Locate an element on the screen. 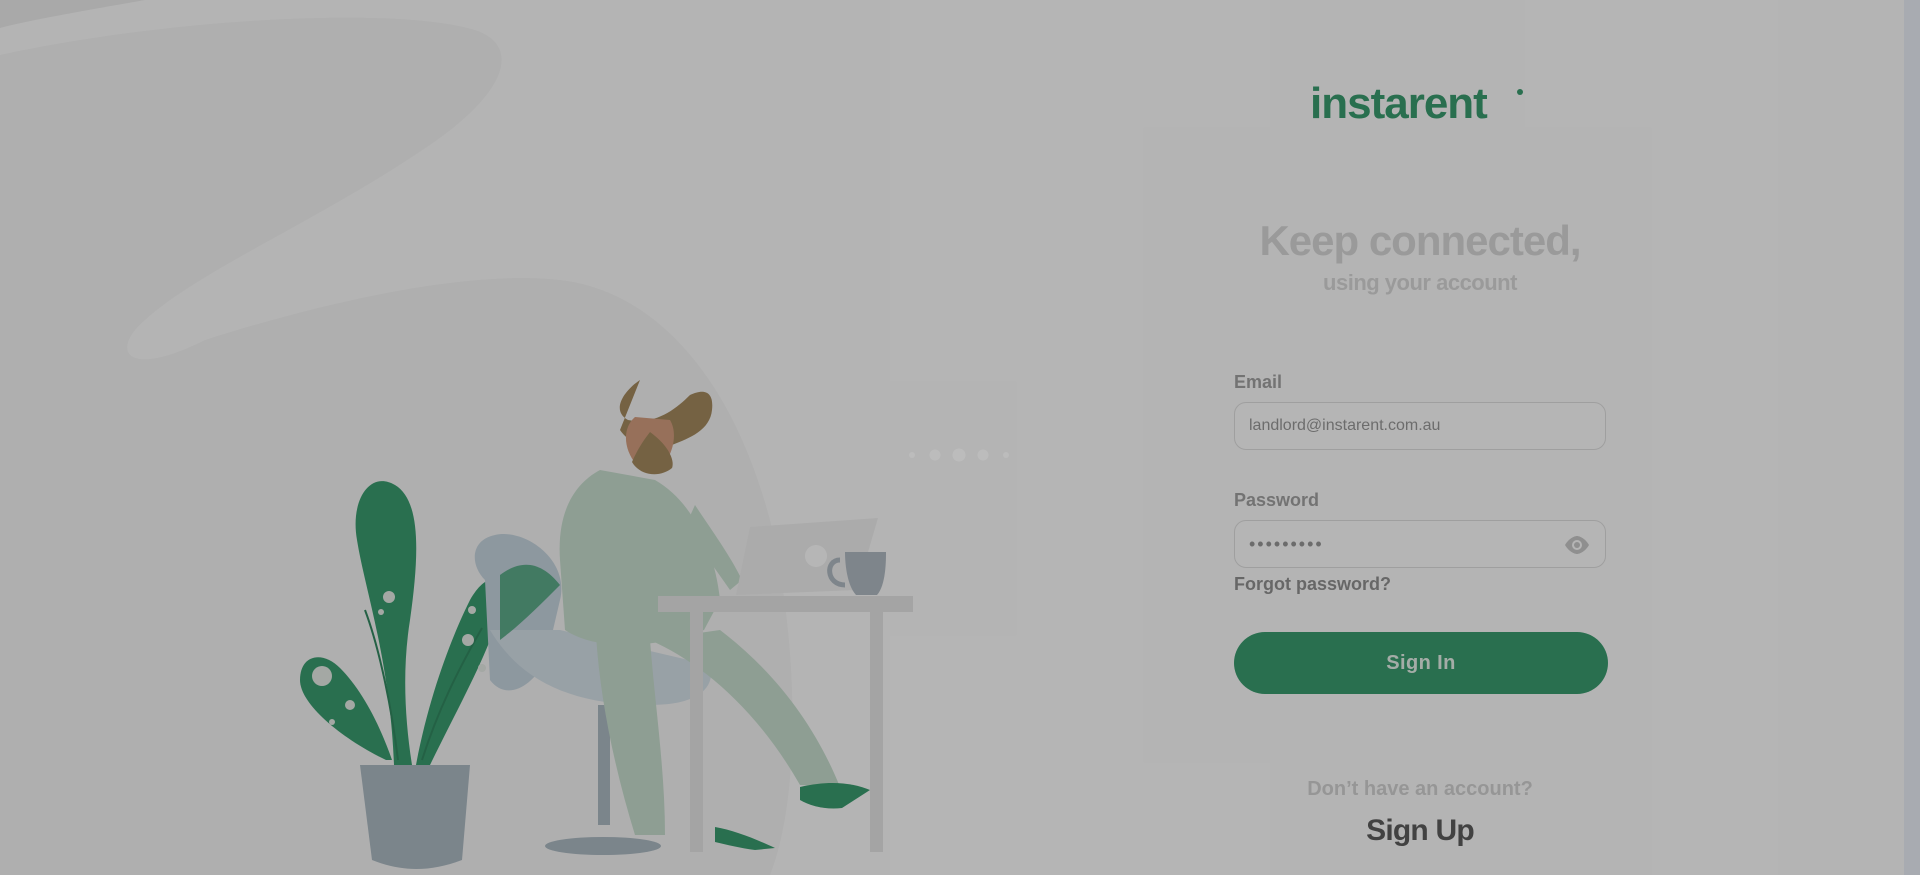 The image size is (1920, 875). email-field: landlord@instarent.com.au is located at coordinates (1420, 426).